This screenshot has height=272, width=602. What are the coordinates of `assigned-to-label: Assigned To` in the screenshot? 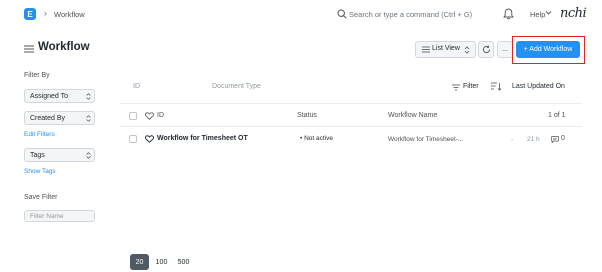 It's located at (49, 96).